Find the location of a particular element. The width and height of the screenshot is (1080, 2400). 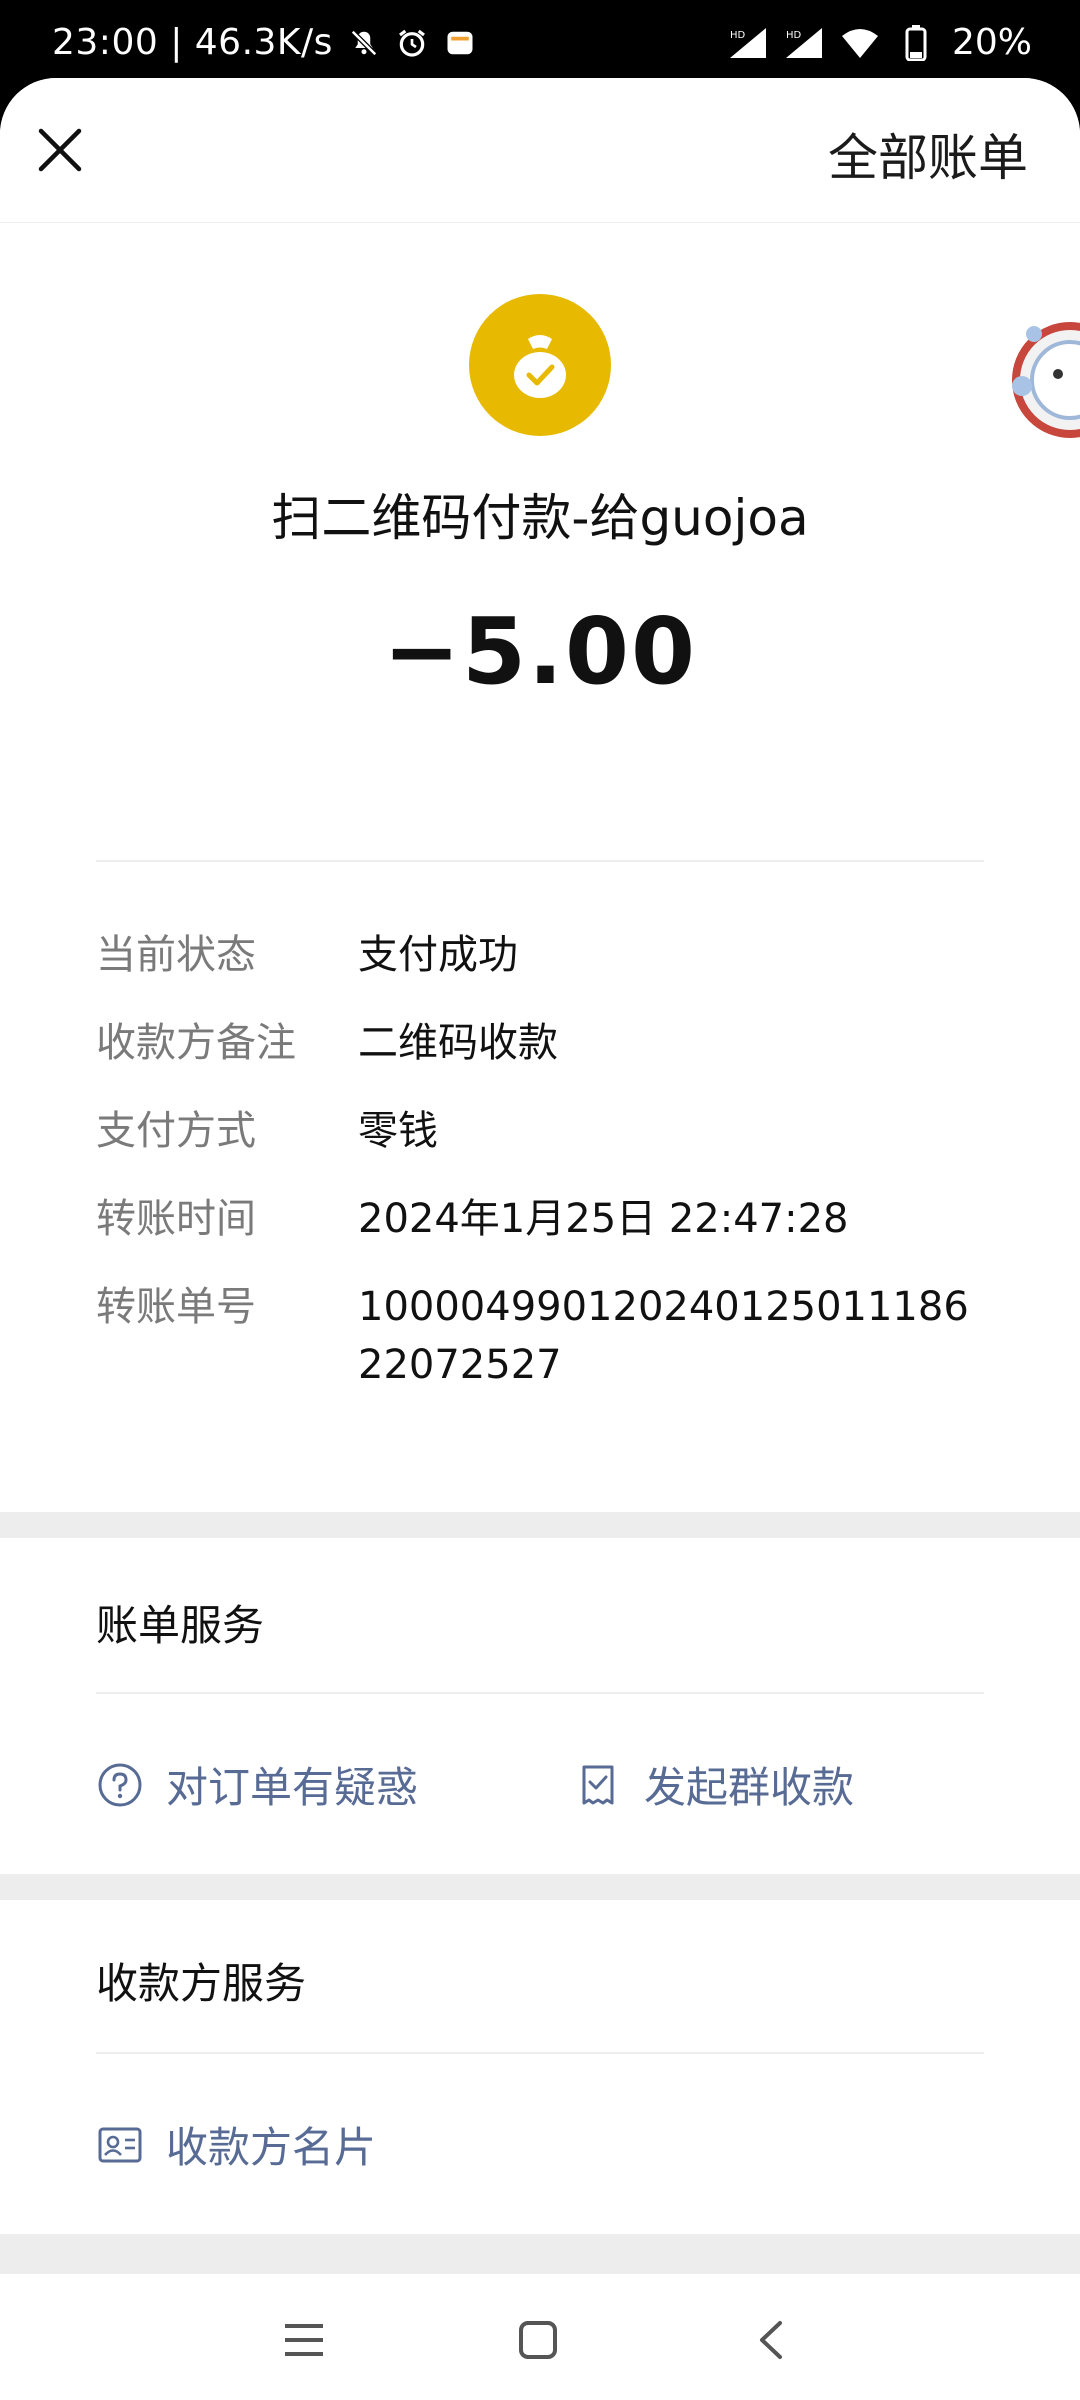

home-button is located at coordinates (538, 2342).